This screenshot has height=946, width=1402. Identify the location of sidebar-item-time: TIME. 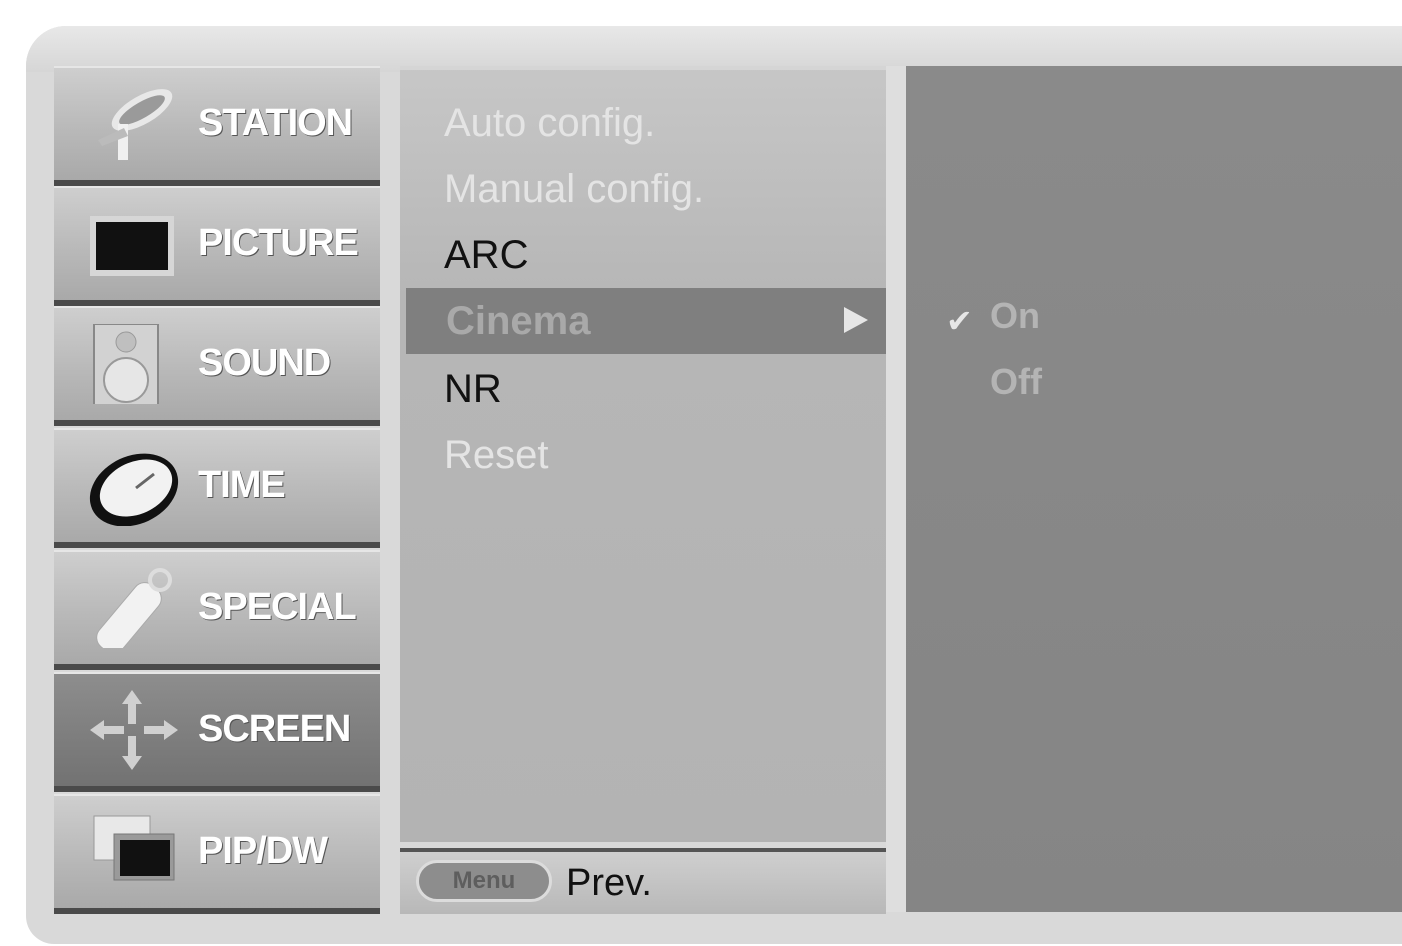
(217, 488).